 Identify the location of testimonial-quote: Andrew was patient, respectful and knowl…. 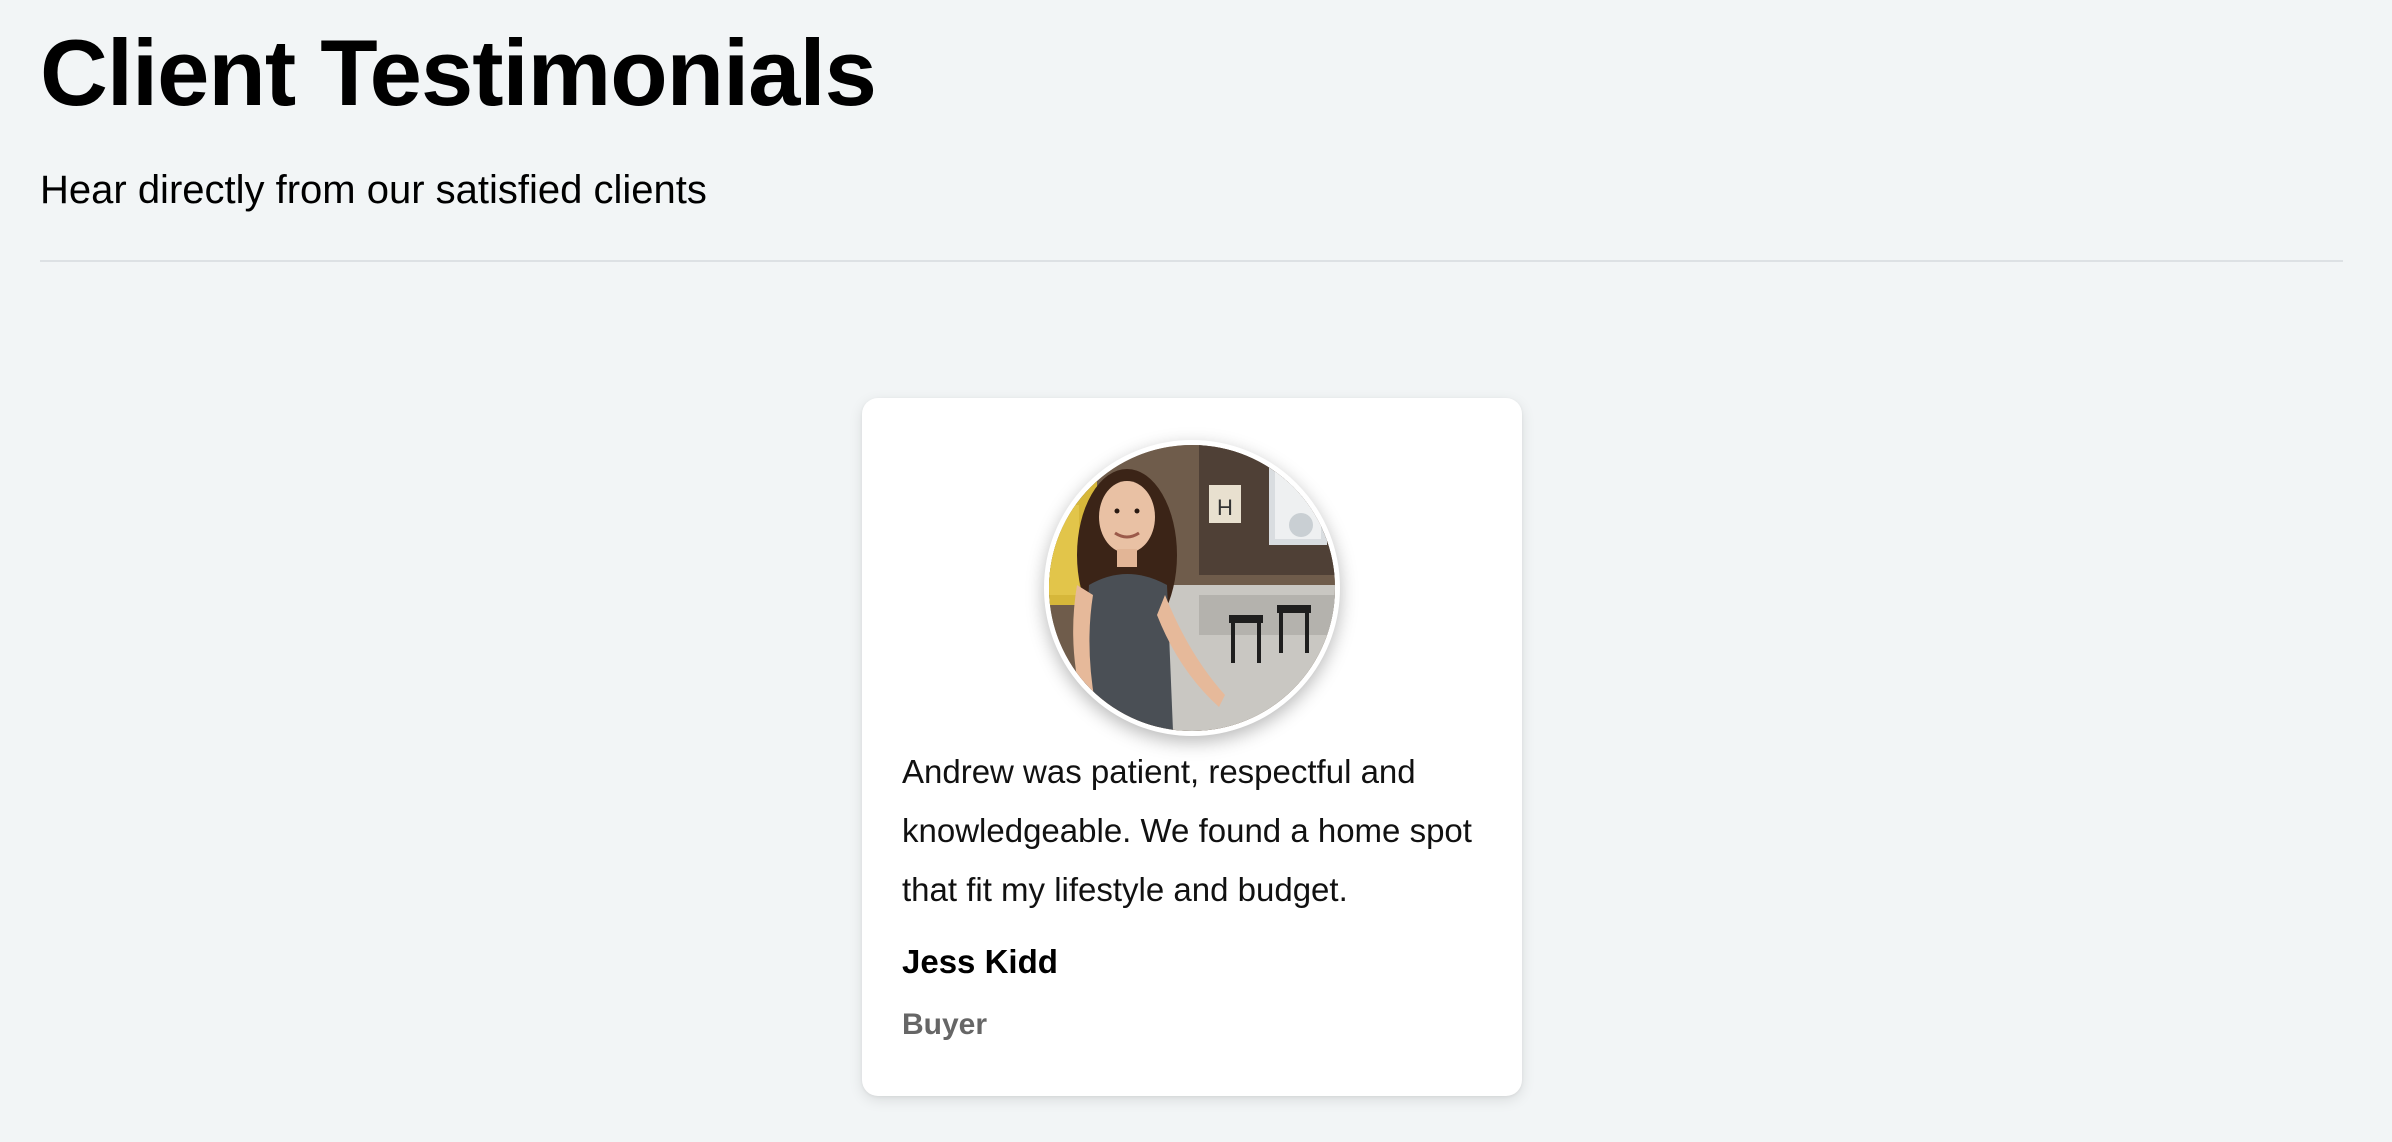
(1187, 830).